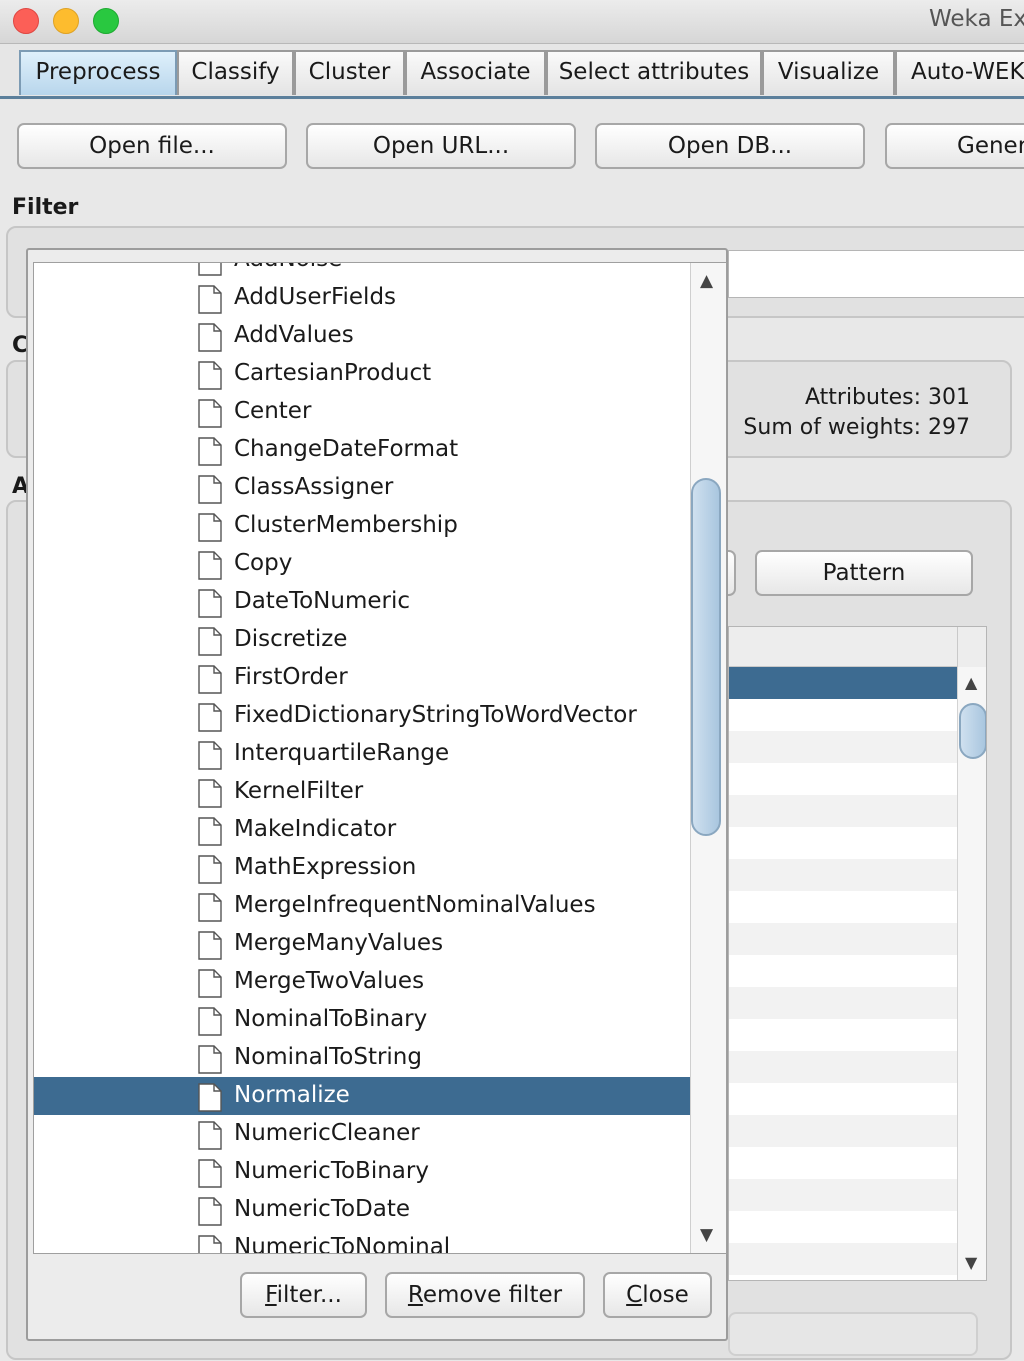 The image size is (1024, 1361). I want to click on remove-button-fragment, so click(853, 1334).